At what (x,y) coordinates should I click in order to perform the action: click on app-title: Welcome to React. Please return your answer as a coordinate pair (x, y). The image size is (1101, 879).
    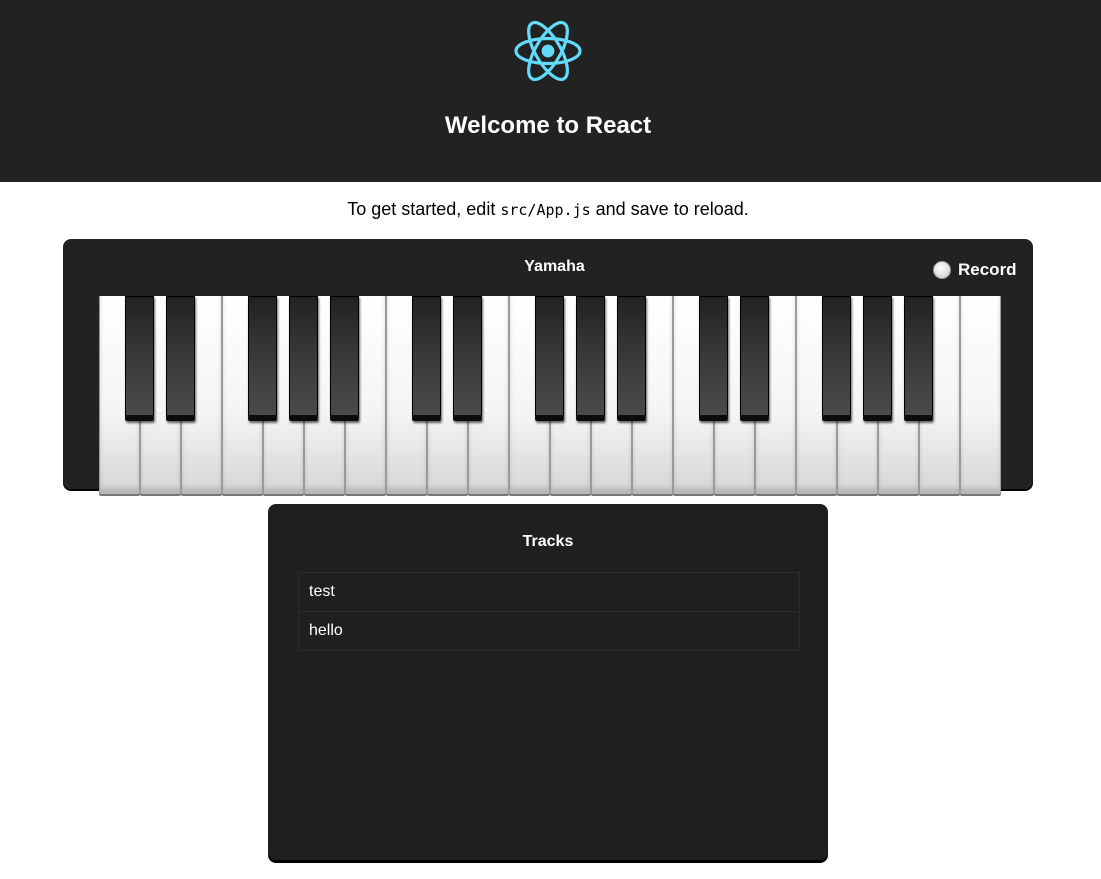
    Looking at the image, I should click on (548, 125).